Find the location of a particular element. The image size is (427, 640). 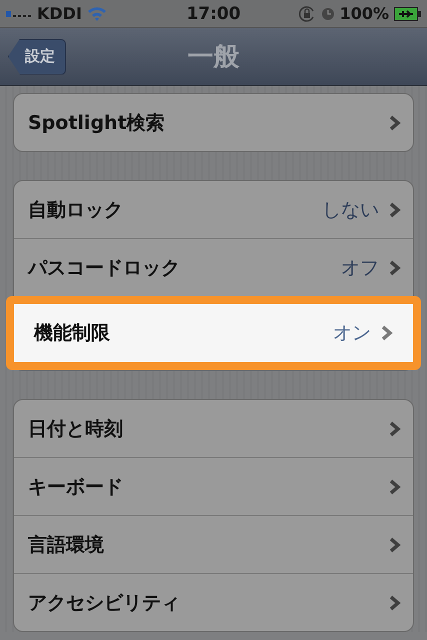

carrier-name: KDDI is located at coordinates (59, 13).